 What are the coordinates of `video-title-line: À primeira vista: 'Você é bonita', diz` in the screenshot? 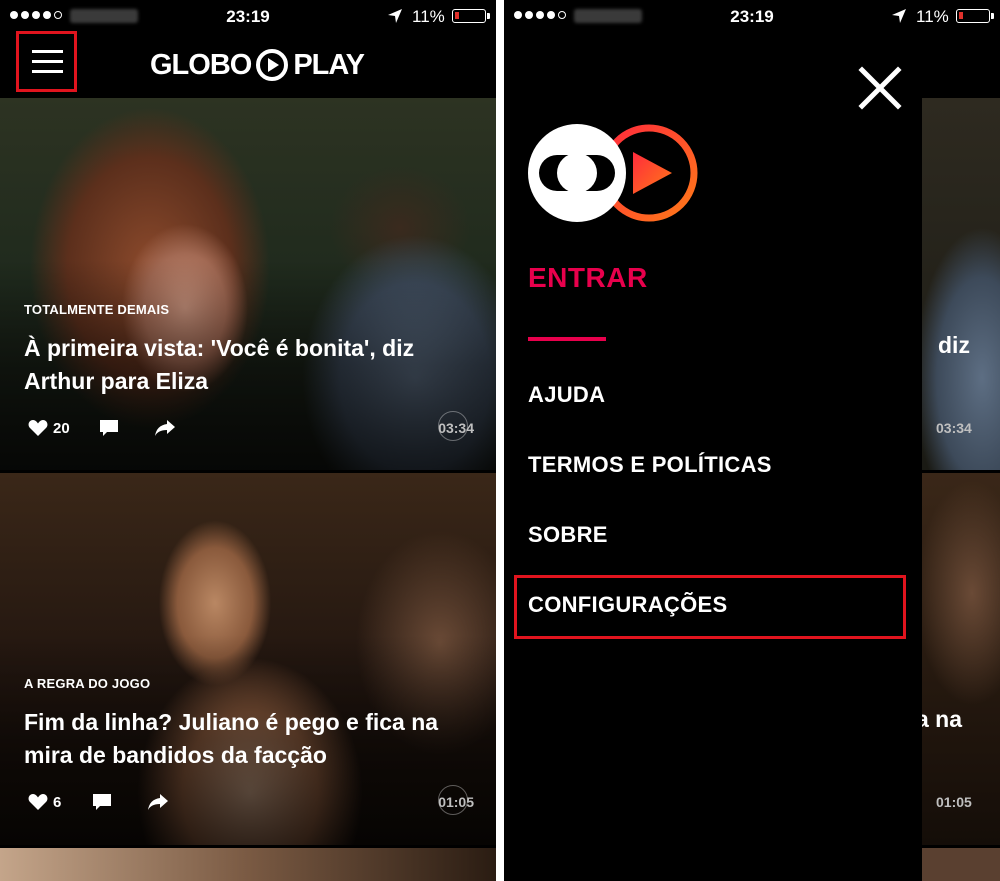 It's located at (219, 348).